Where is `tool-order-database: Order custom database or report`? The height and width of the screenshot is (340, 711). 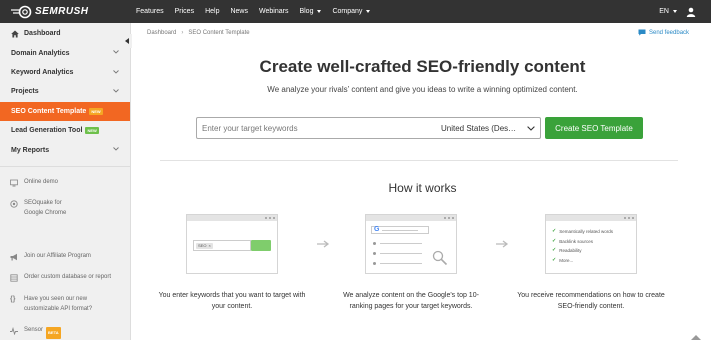
tool-order-database: Order custom database or report is located at coordinates (60, 278).